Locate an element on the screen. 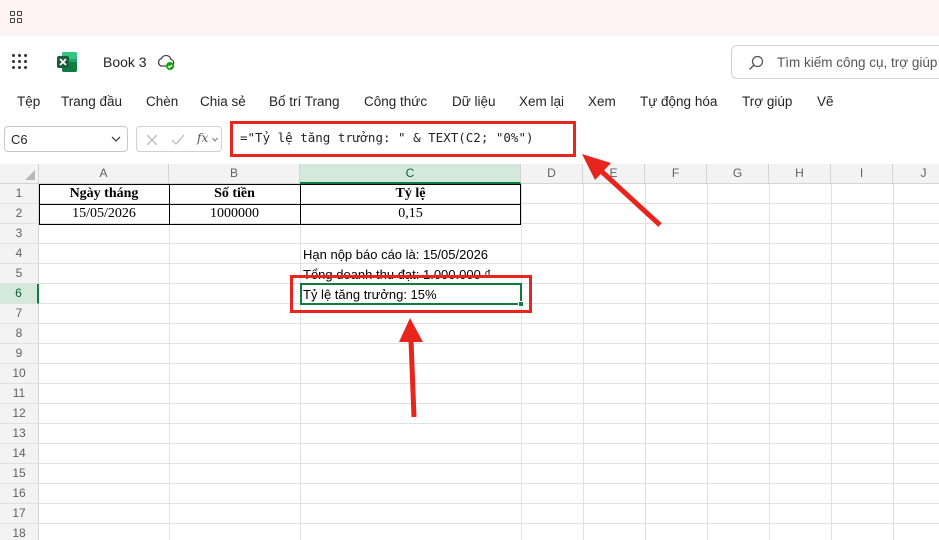 The width and height of the screenshot is (939, 540). row-header-1: 1 is located at coordinates (19, 194).